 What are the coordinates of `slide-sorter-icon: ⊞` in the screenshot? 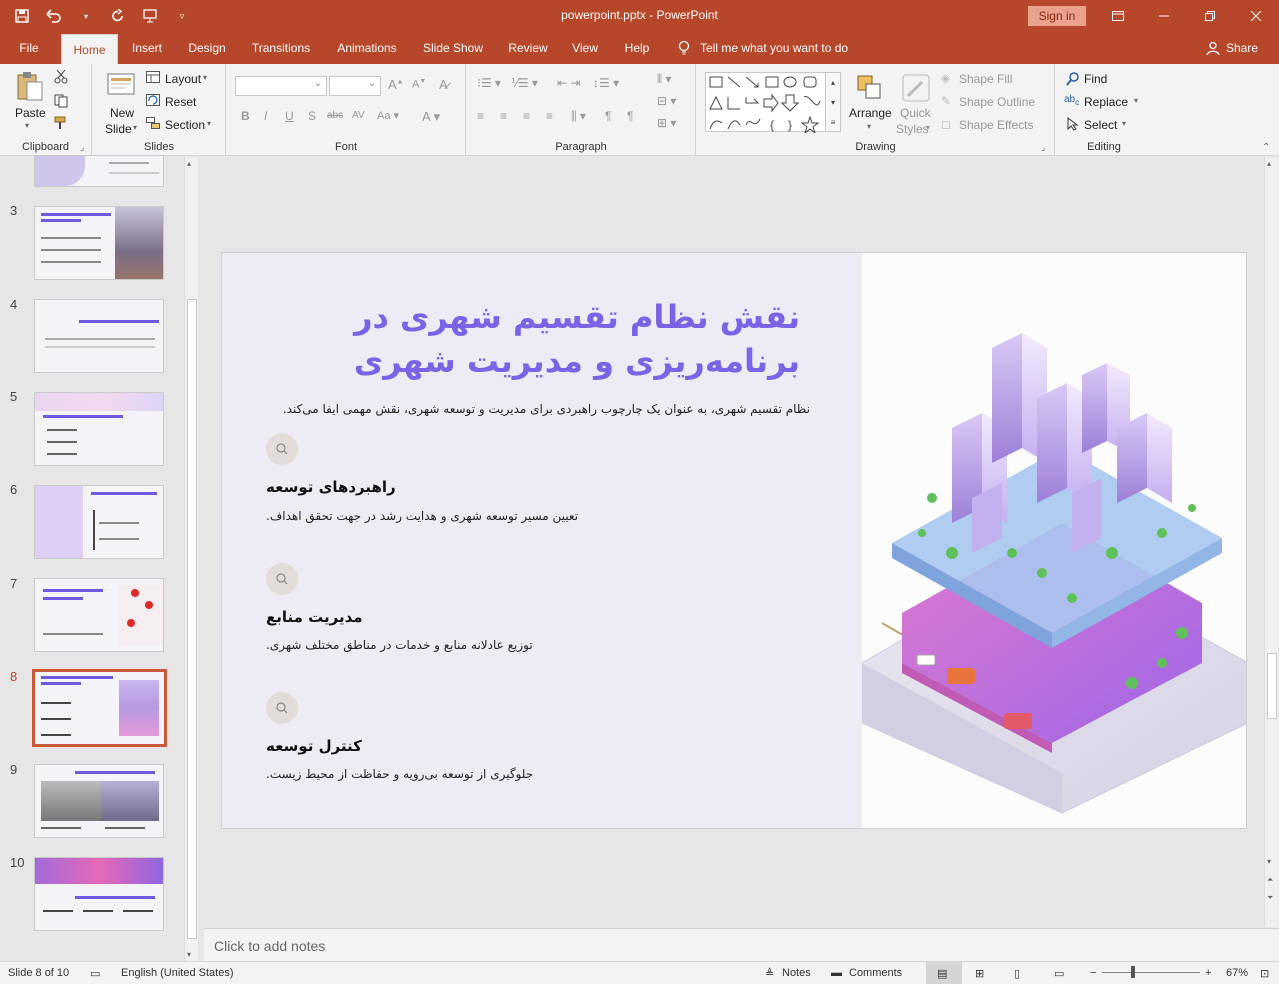 It's located at (979, 973).